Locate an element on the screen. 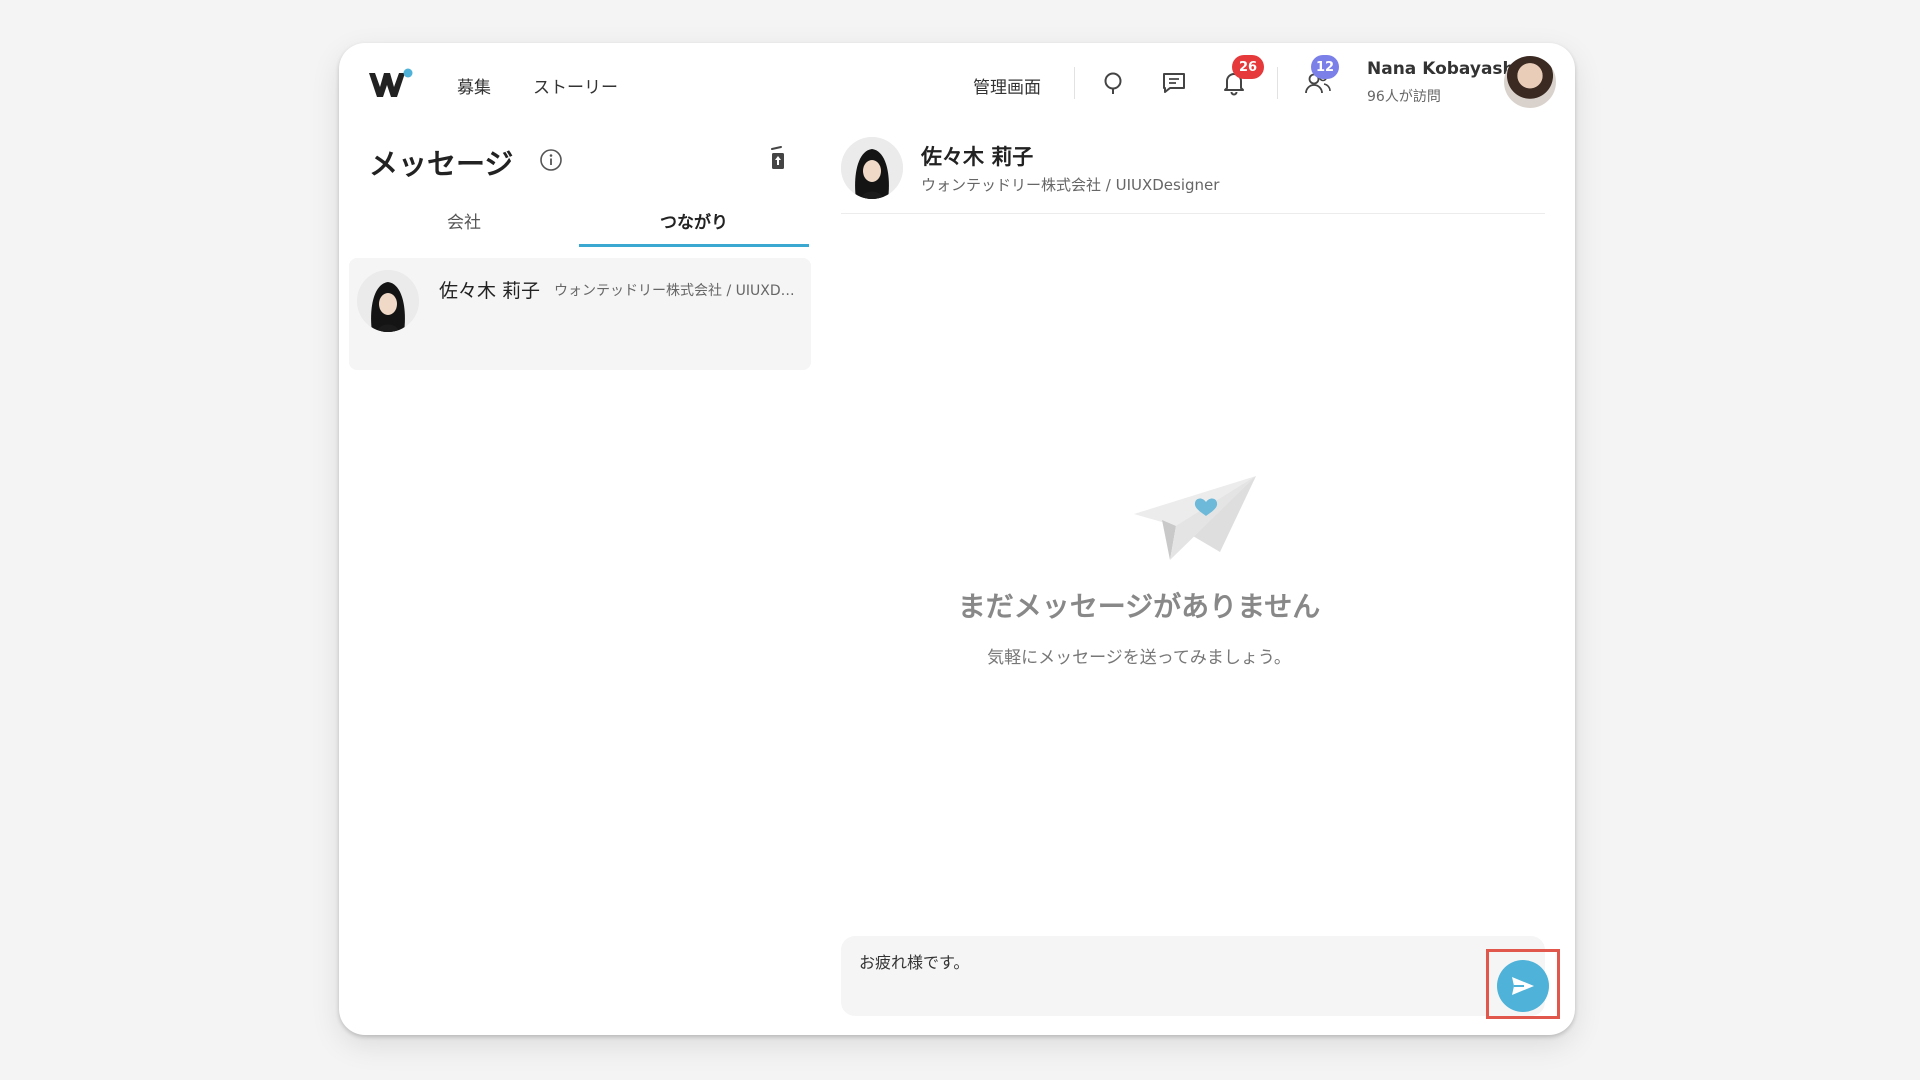  tab-connections: つながり is located at coordinates (694, 223).